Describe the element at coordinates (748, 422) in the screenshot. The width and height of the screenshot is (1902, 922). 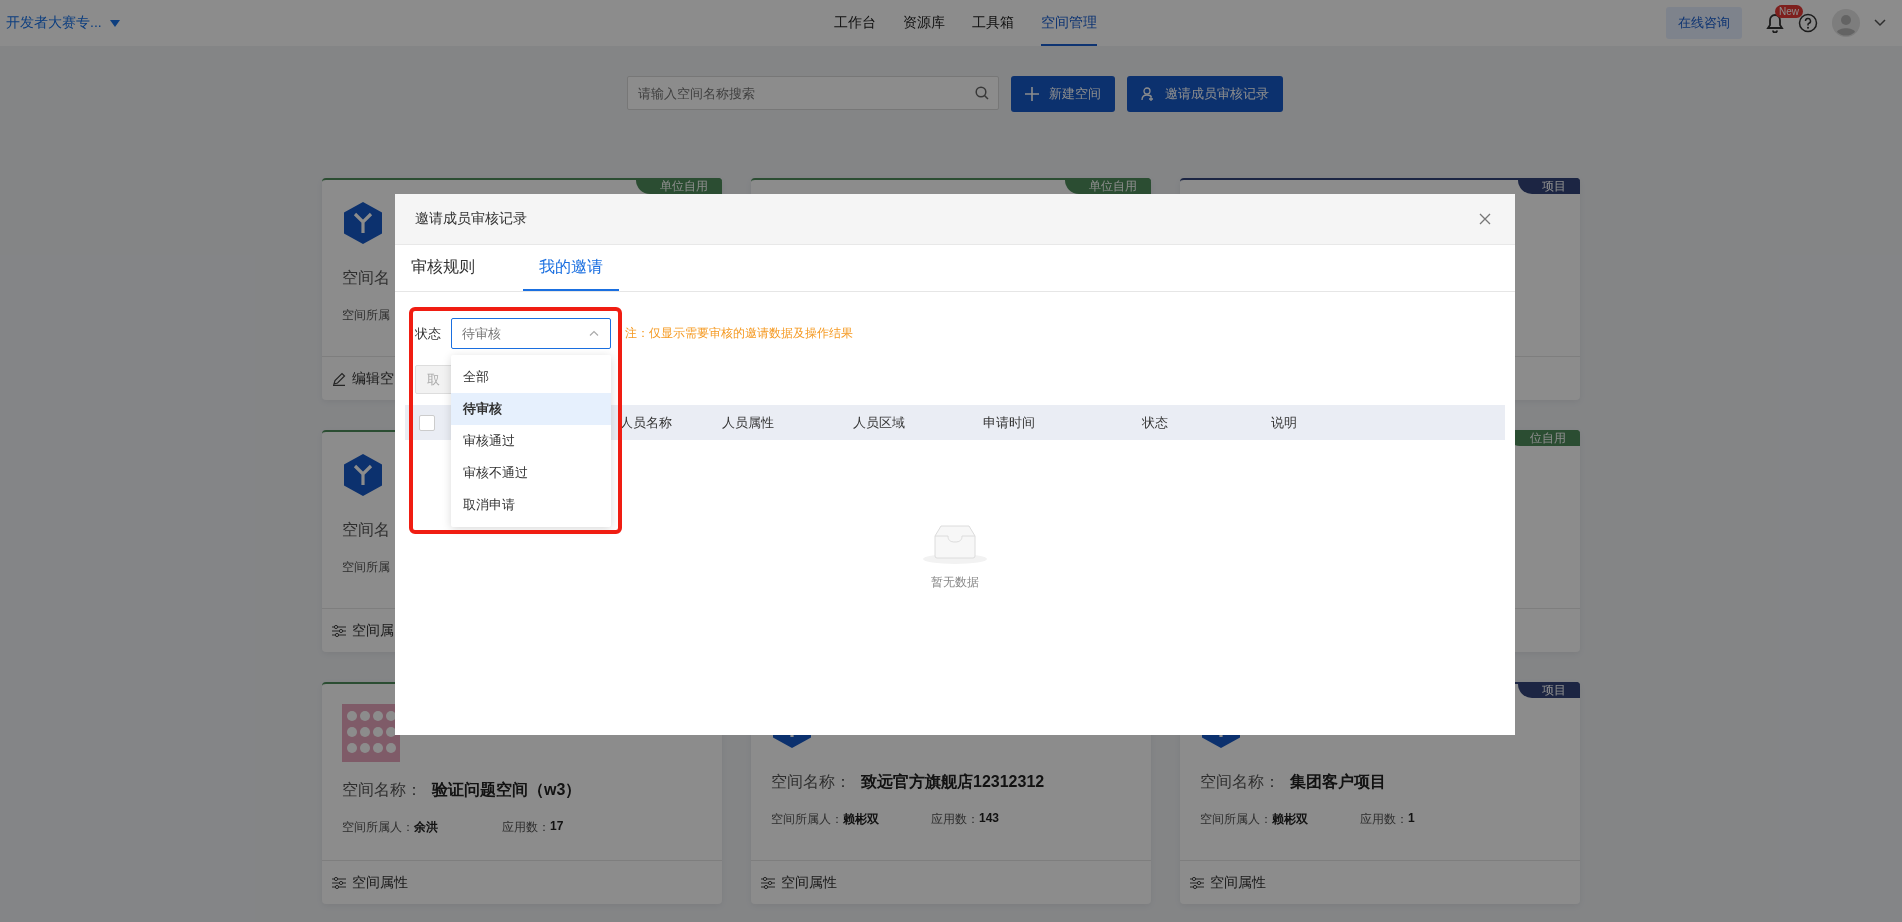
I see `column-header: 人员属性` at that location.